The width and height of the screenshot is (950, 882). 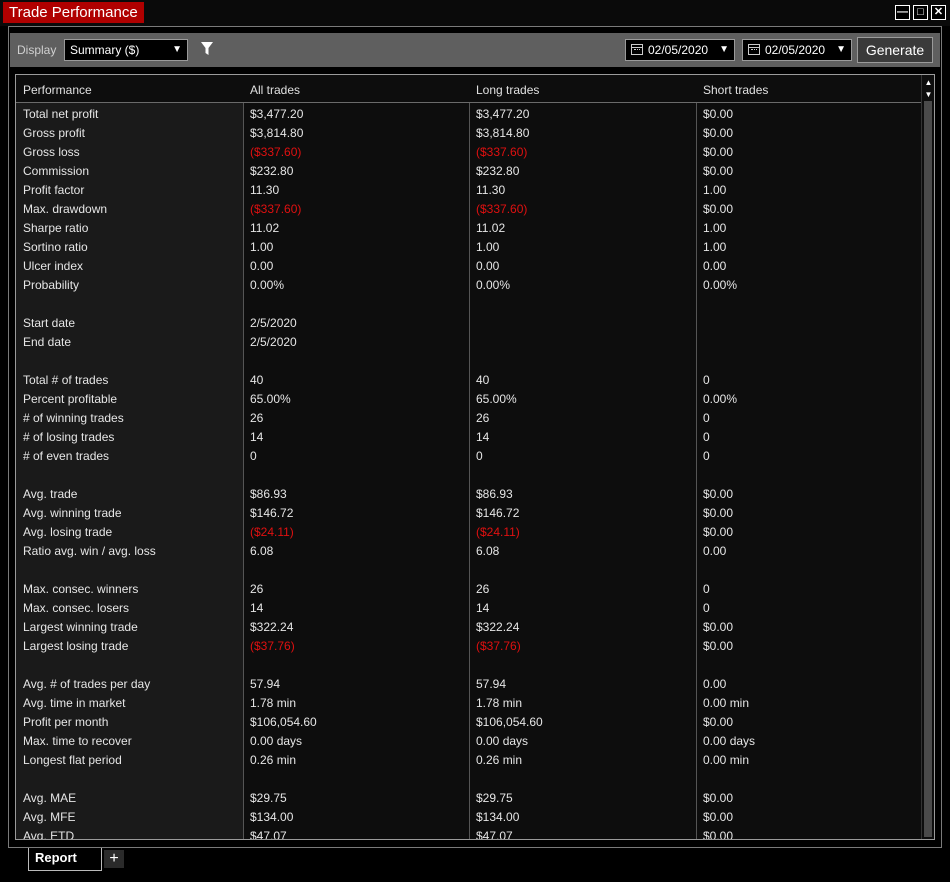 What do you see at coordinates (469, 797) in the screenshot?
I see `table-row: Avg. MAE $29.75 $29.75 $0.00` at bounding box center [469, 797].